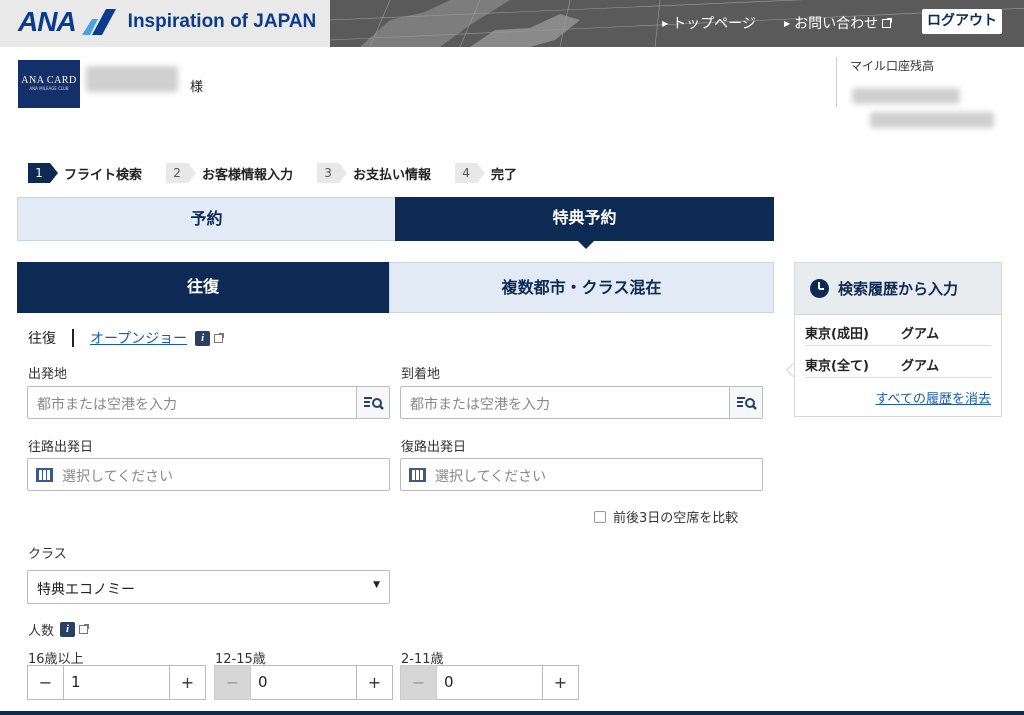  Describe the element at coordinates (59, 629) in the screenshot. I see `pax-label-row: 人数 i` at that location.